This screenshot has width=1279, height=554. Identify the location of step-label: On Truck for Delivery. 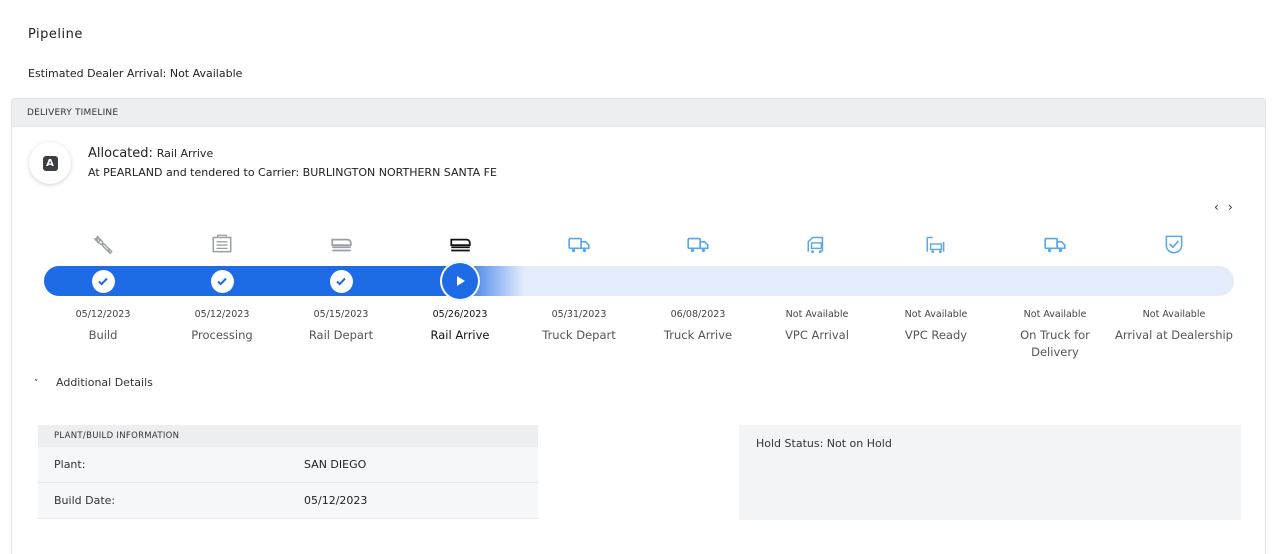
(1055, 343).